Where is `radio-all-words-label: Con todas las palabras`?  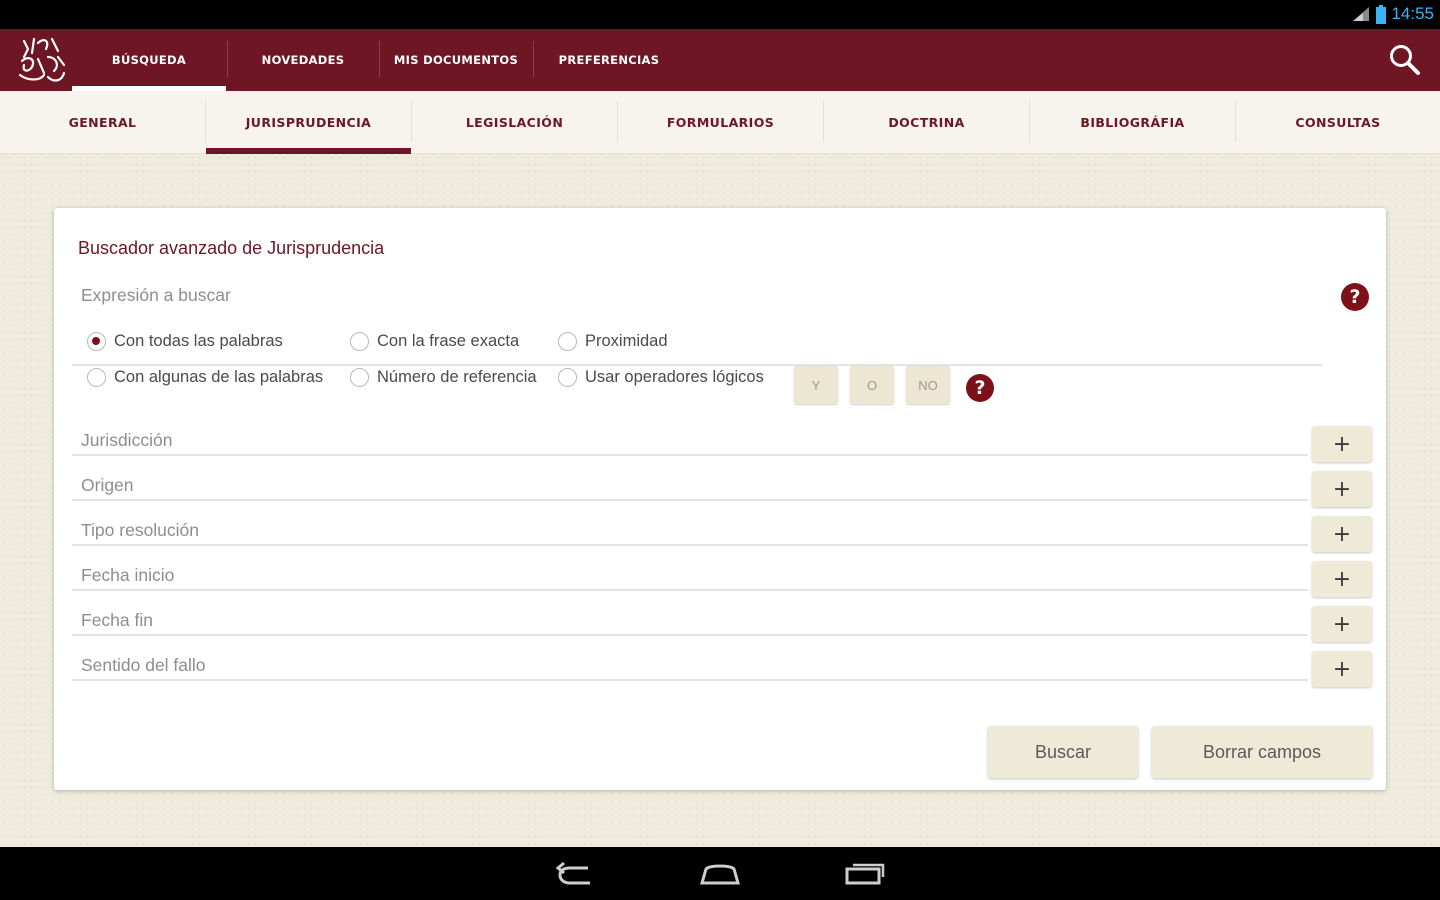
radio-all-words-label: Con todas las palabras is located at coordinates (198, 341).